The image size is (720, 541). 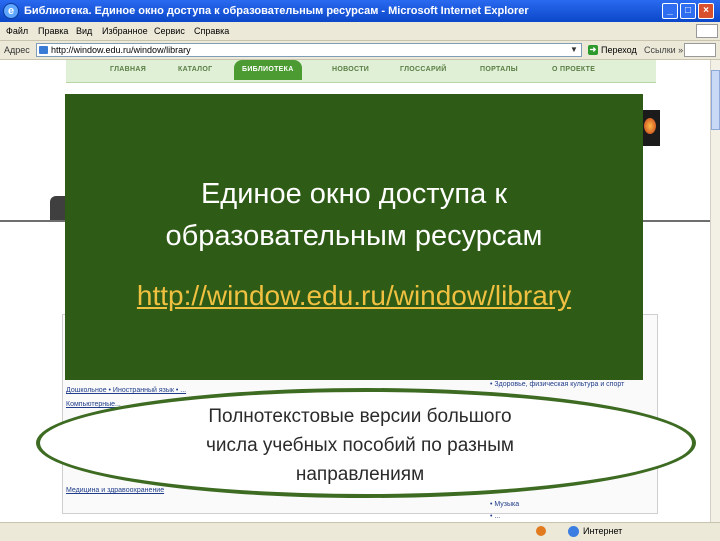 What do you see at coordinates (423, 70) in the screenshot?
I see `nav-glossary: ГЛОССАРИЙ` at bounding box center [423, 70].